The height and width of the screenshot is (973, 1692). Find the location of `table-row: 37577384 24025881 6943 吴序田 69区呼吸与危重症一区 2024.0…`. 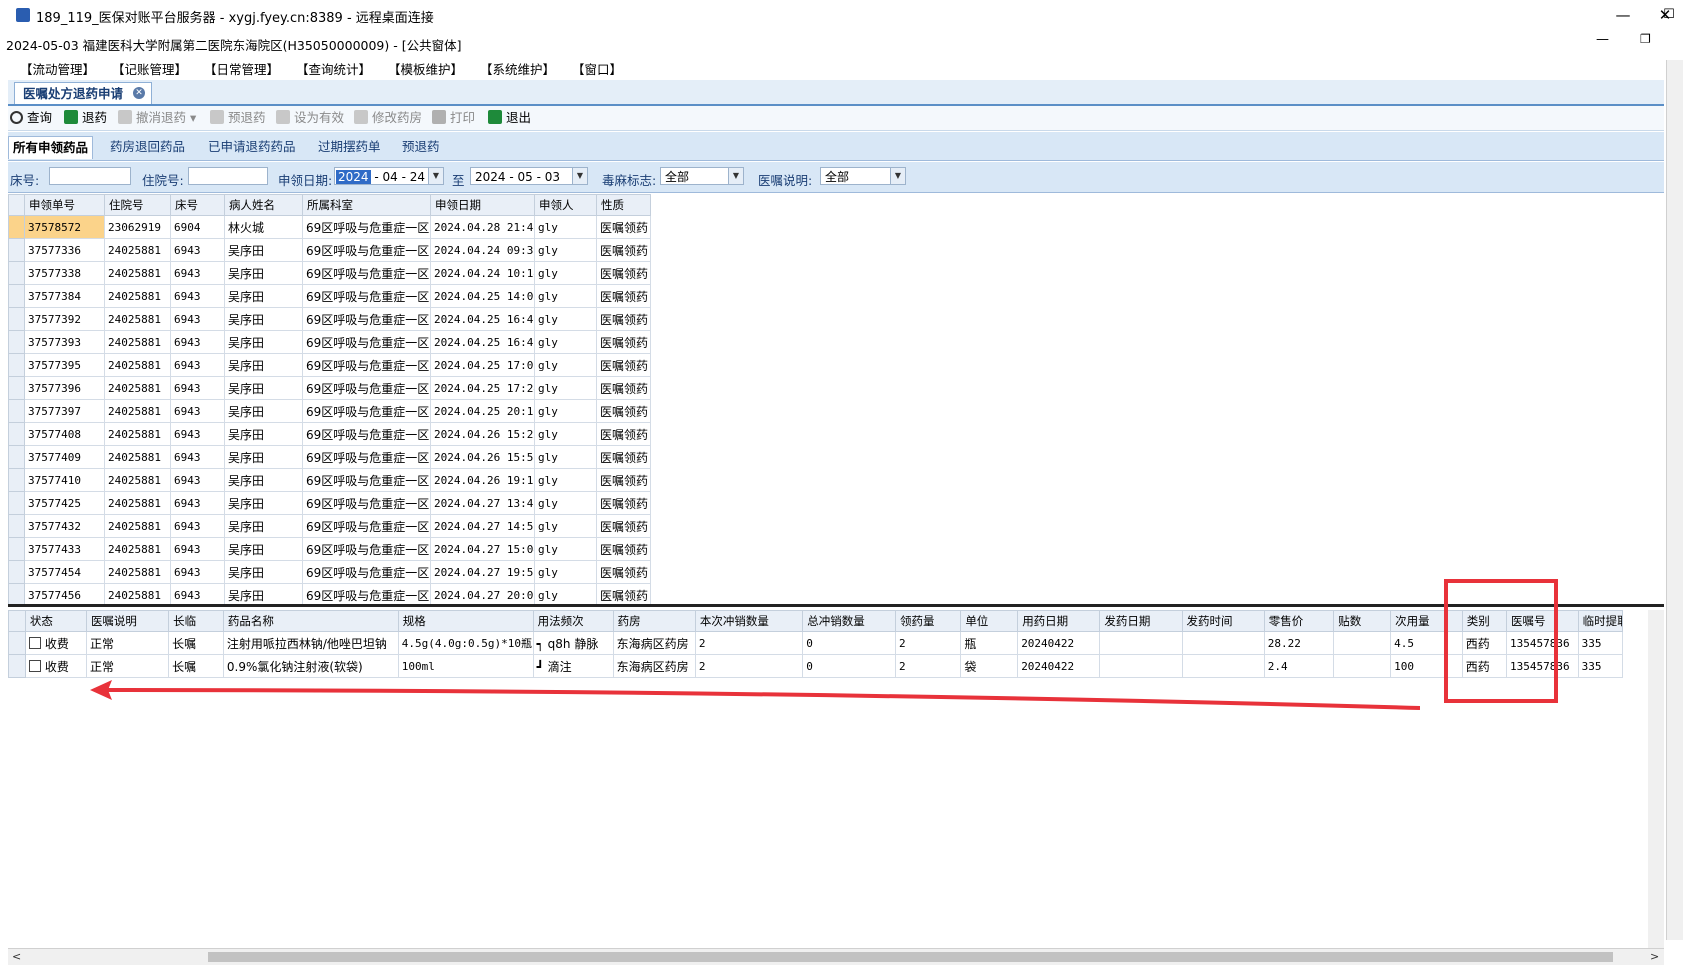

table-row: 37577384 24025881 6943 吴序田 69区呼吸与危重症一区 2024.0… is located at coordinates (329, 296).